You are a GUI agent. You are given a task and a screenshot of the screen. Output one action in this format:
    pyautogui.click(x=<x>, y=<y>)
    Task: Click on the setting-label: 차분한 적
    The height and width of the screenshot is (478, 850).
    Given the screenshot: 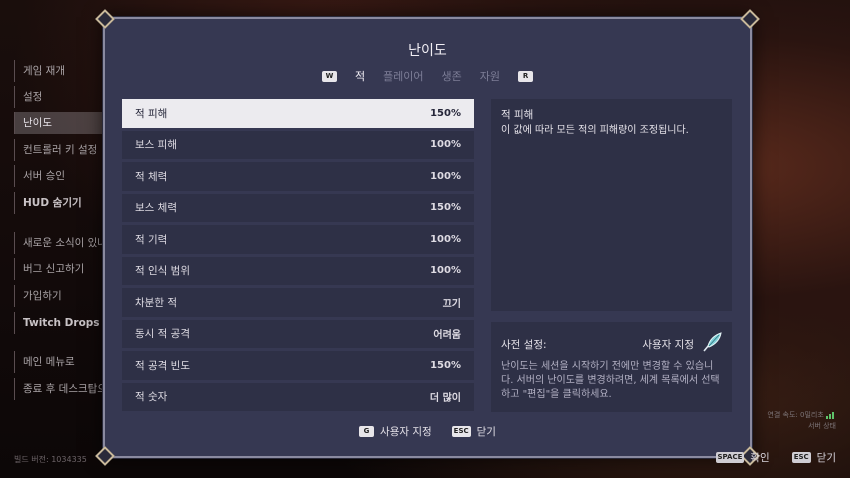 What is the action you would take?
    pyautogui.click(x=156, y=302)
    